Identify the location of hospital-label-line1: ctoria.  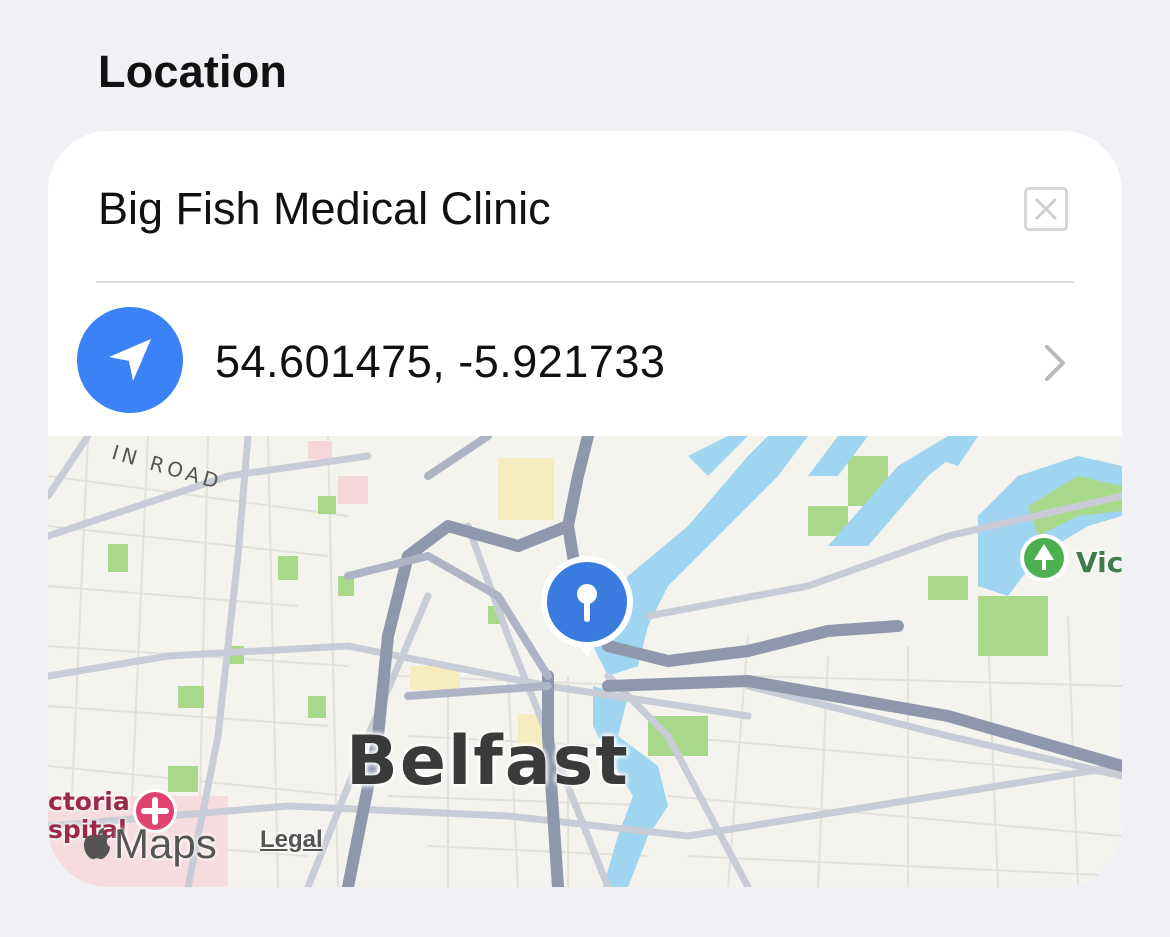
(89, 801).